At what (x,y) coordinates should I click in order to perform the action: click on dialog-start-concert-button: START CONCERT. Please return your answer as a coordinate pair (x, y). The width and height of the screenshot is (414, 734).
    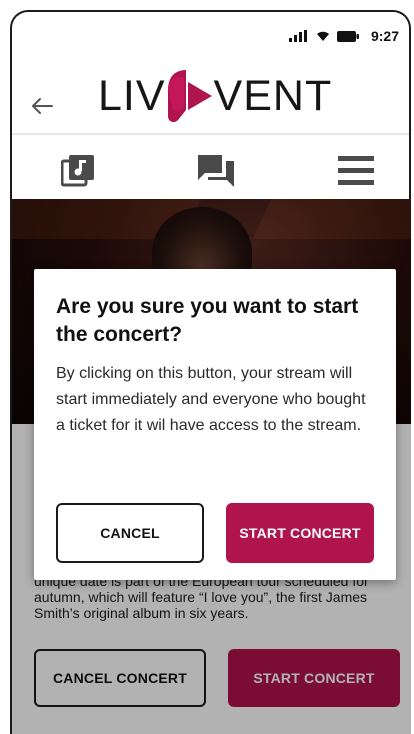
    Looking at the image, I should click on (300, 533).